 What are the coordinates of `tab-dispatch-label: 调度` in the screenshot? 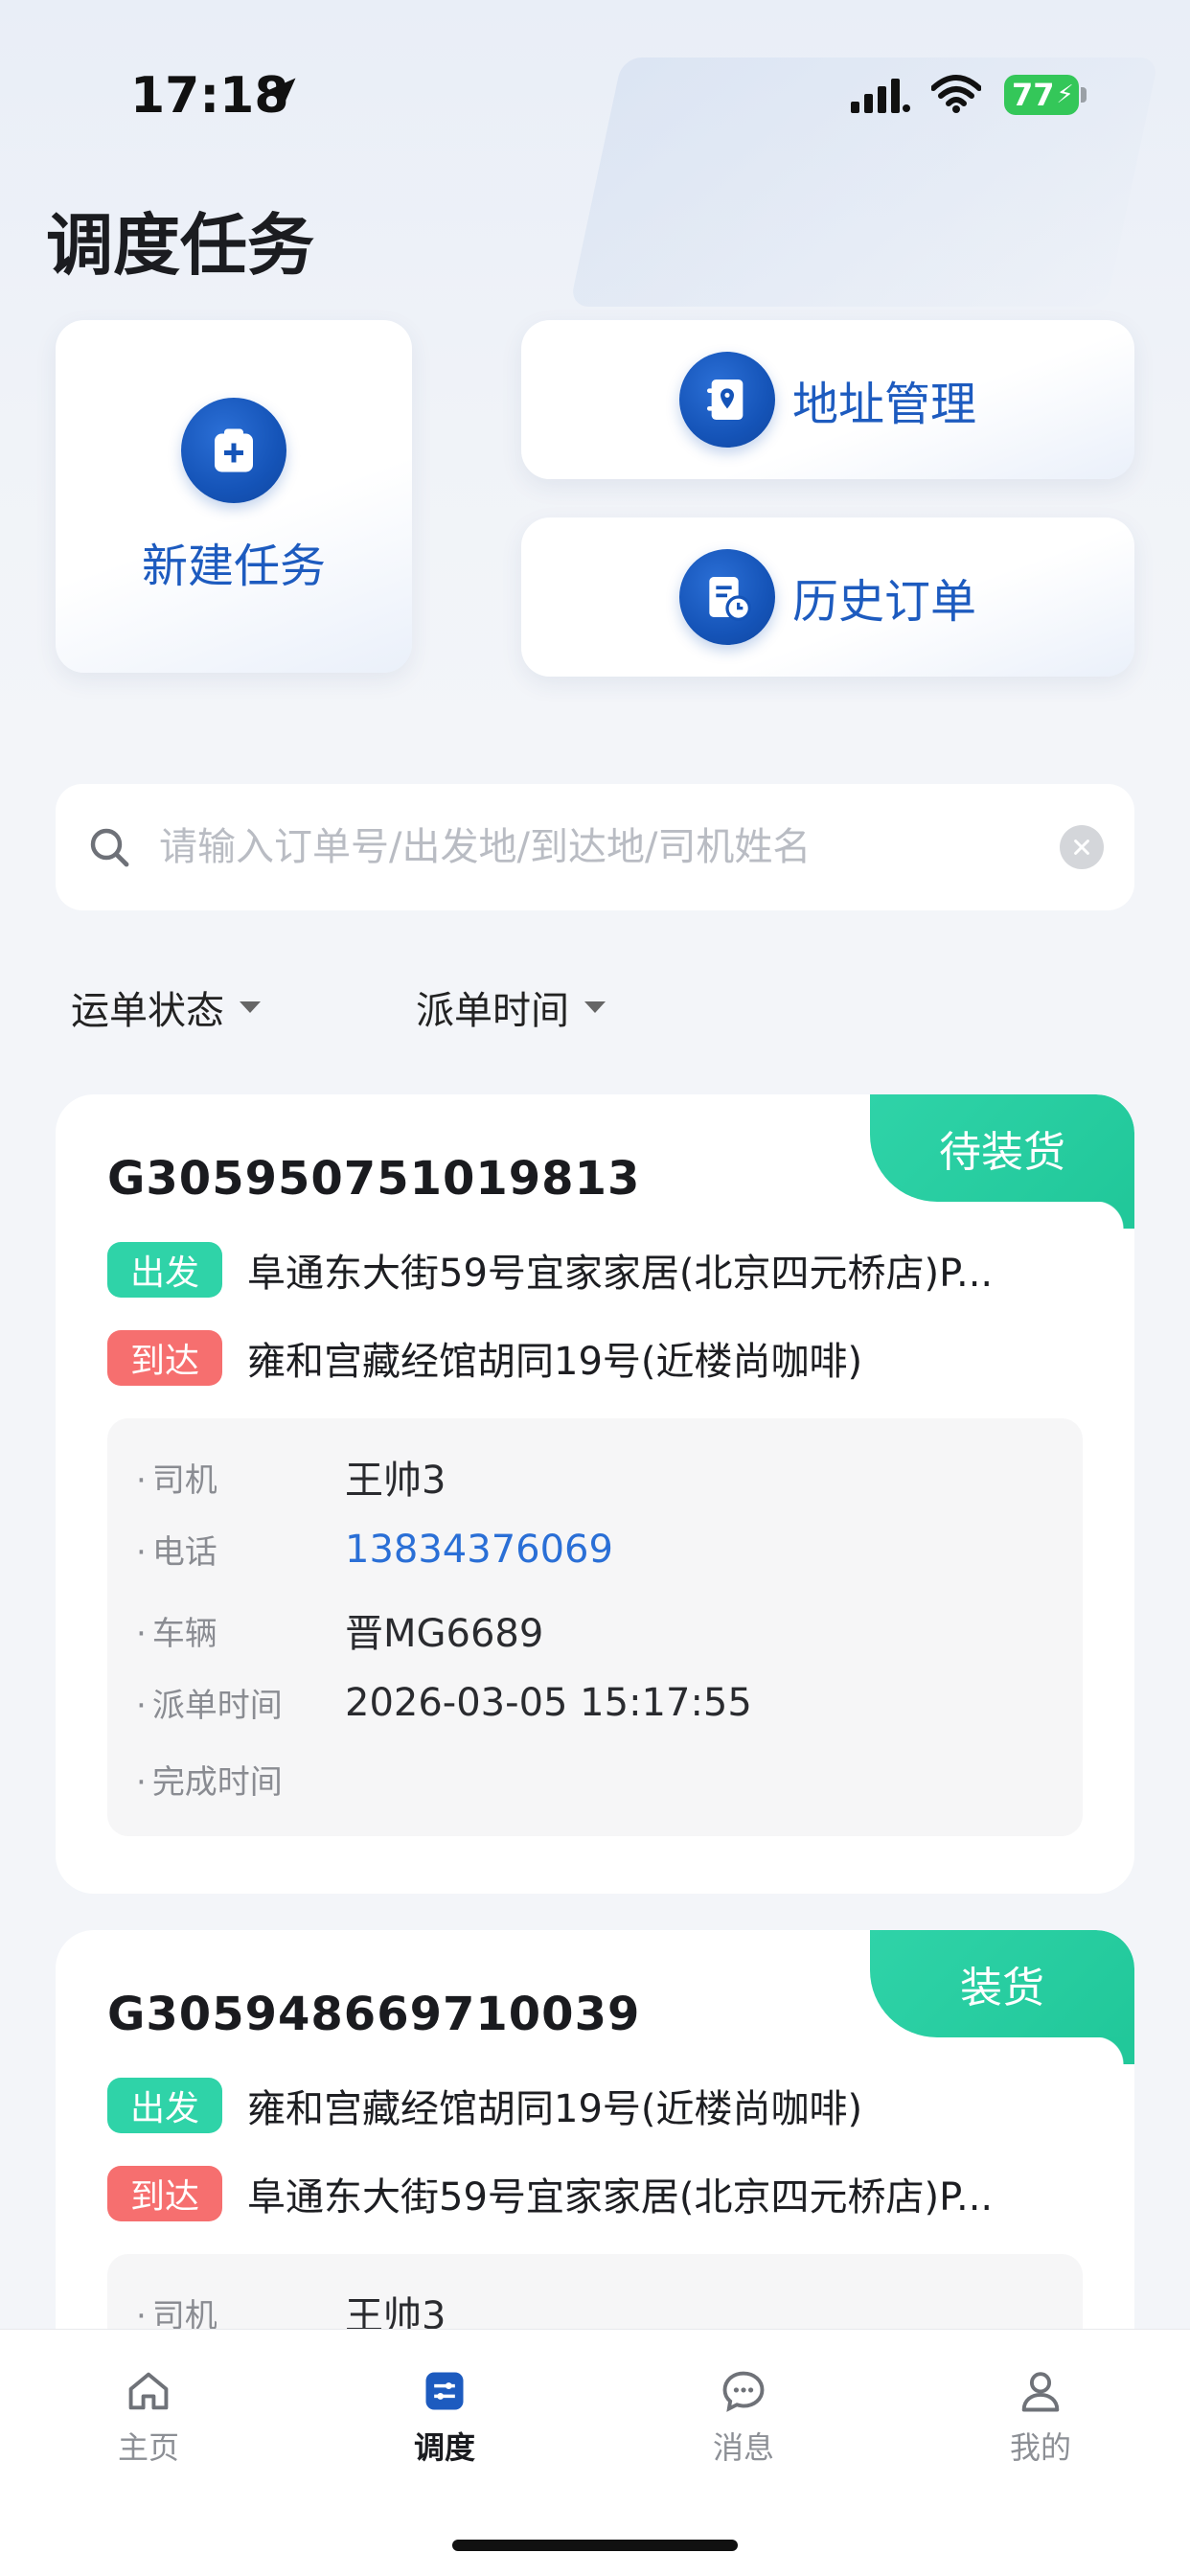 It's located at (444, 2447).